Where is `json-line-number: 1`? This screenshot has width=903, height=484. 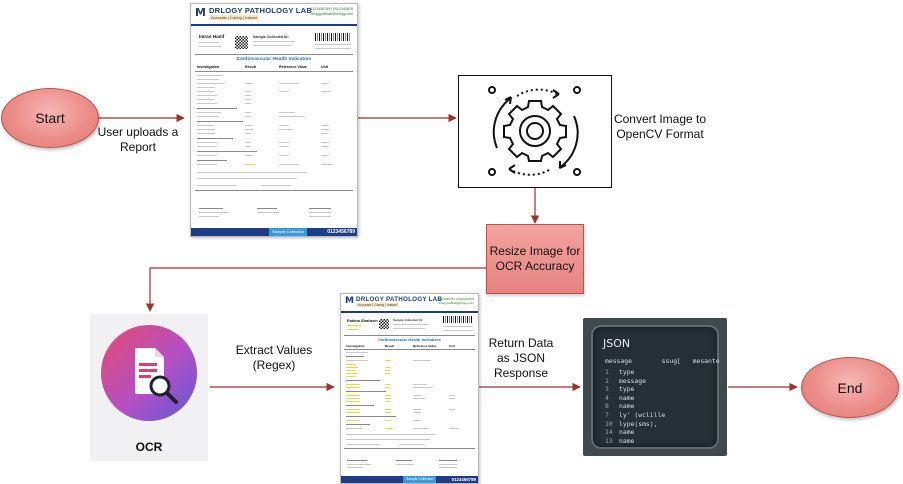 json-line-number: 1 is located at coordinates (607, 372).